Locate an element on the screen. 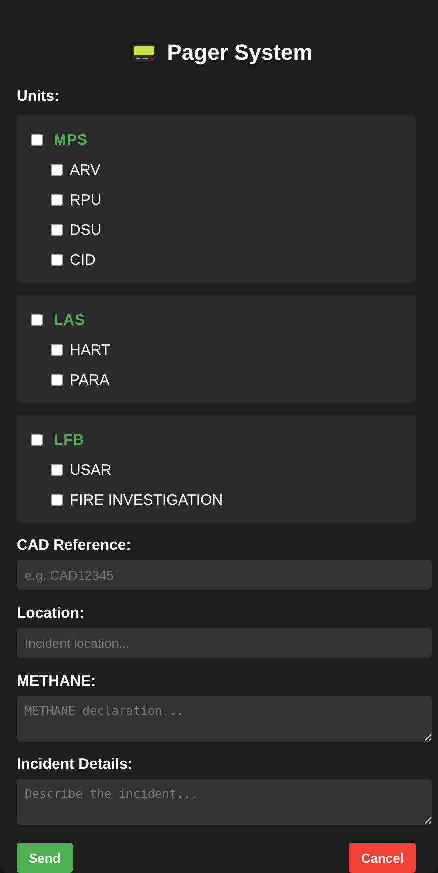  unit-name: PARA is located at coordinates (90, 380).